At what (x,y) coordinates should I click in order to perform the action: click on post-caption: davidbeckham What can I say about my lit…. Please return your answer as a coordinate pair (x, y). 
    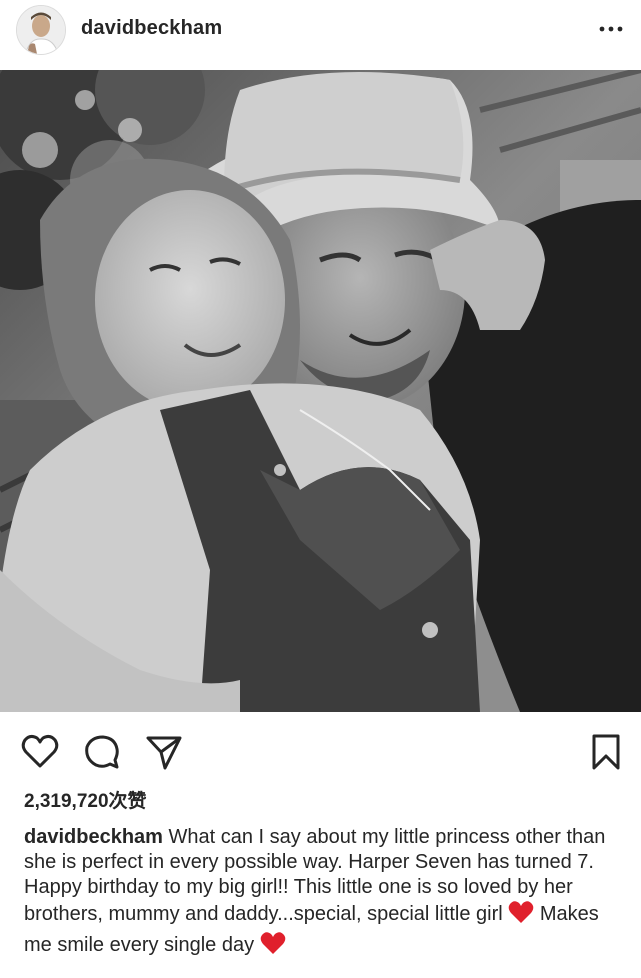
    Looking at the image, I should click on (324, 893).